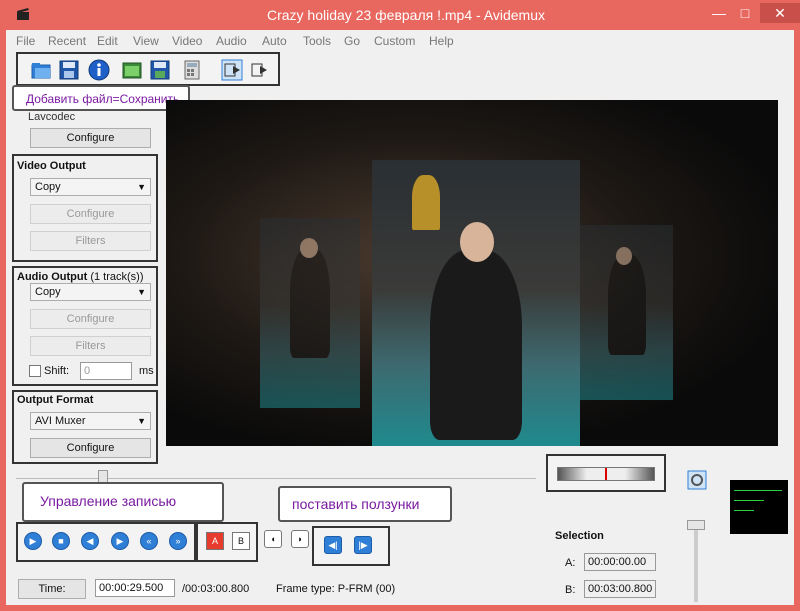 The height and width of the screenshot is (611, 800). Describe the element at coordinates (41, 70) in the screenshot. I see `open-folder-icon` at that location.